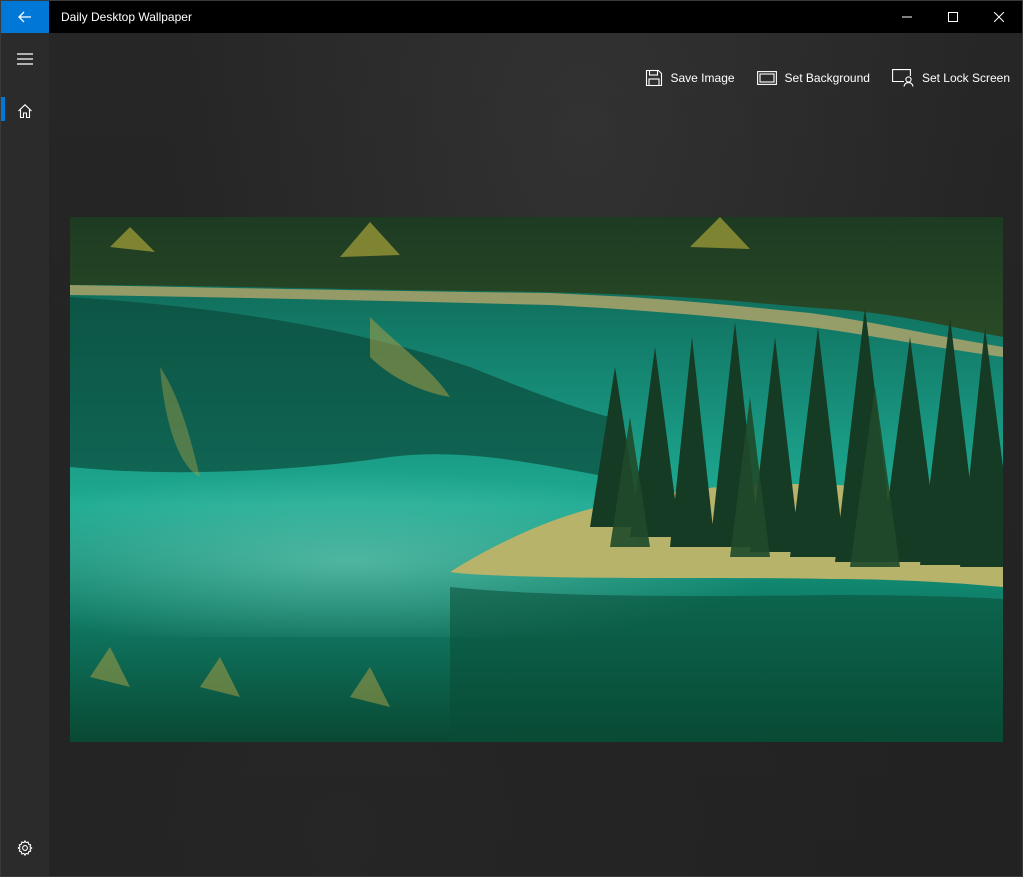 The image size is (1023, 877). I want to click on close-icon, so click(999, 17).